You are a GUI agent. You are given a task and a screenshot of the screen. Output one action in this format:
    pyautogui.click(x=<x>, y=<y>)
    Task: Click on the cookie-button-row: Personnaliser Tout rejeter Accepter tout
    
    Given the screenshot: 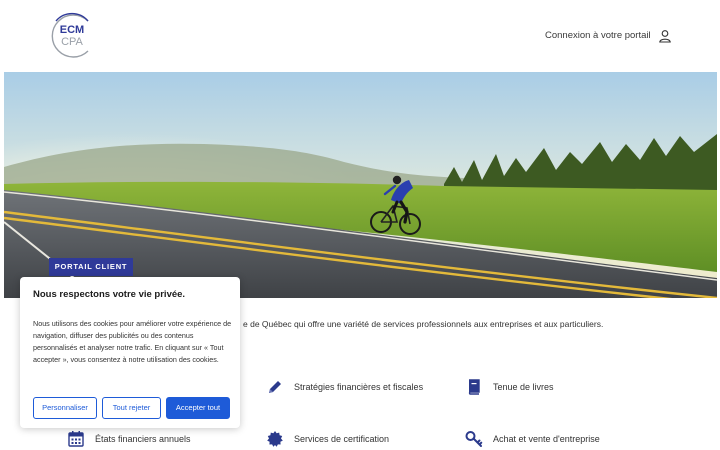 What is the action you would take?
    pyautogui.click(x=131, y=408)
    